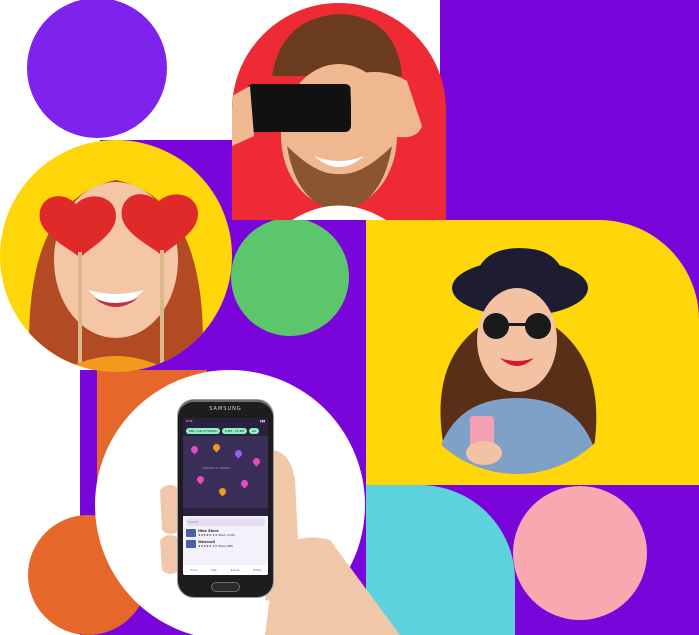 This screenshot has height=635, width=699. What do you see at coordinates (234, 431) in the screenshot?
I see `filter-pill-time: 9 PM - 10 PM` at bounding box center [234, 431].